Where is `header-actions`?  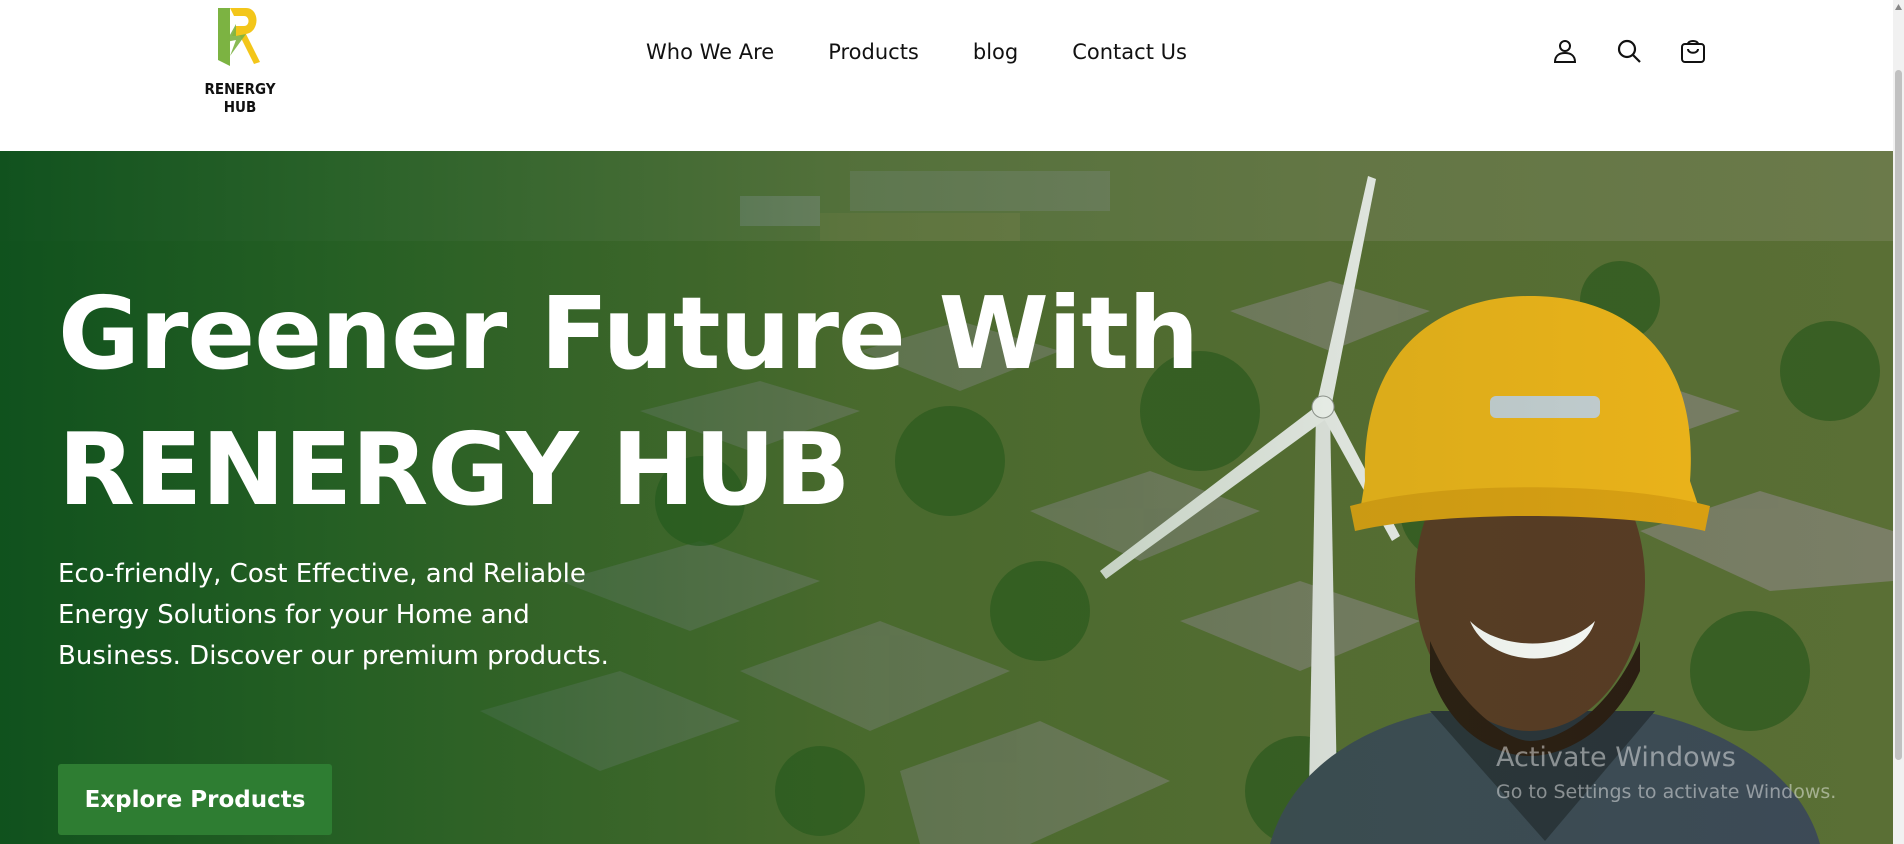
header-actions is located at coordinates (1629, 51).